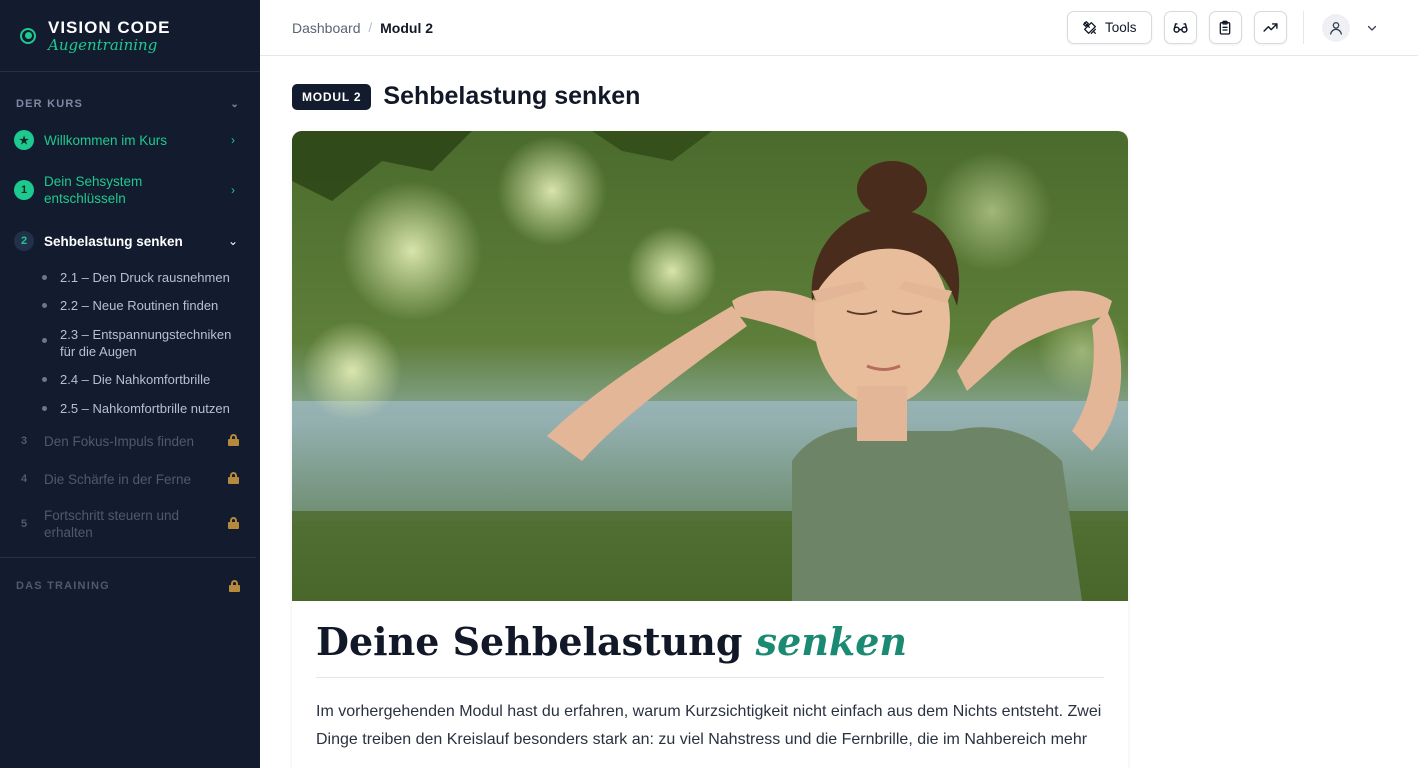  I want to click on subitem-2-5: 2.5 – Nahkomfortbrille nutzen, so click(139, 408).